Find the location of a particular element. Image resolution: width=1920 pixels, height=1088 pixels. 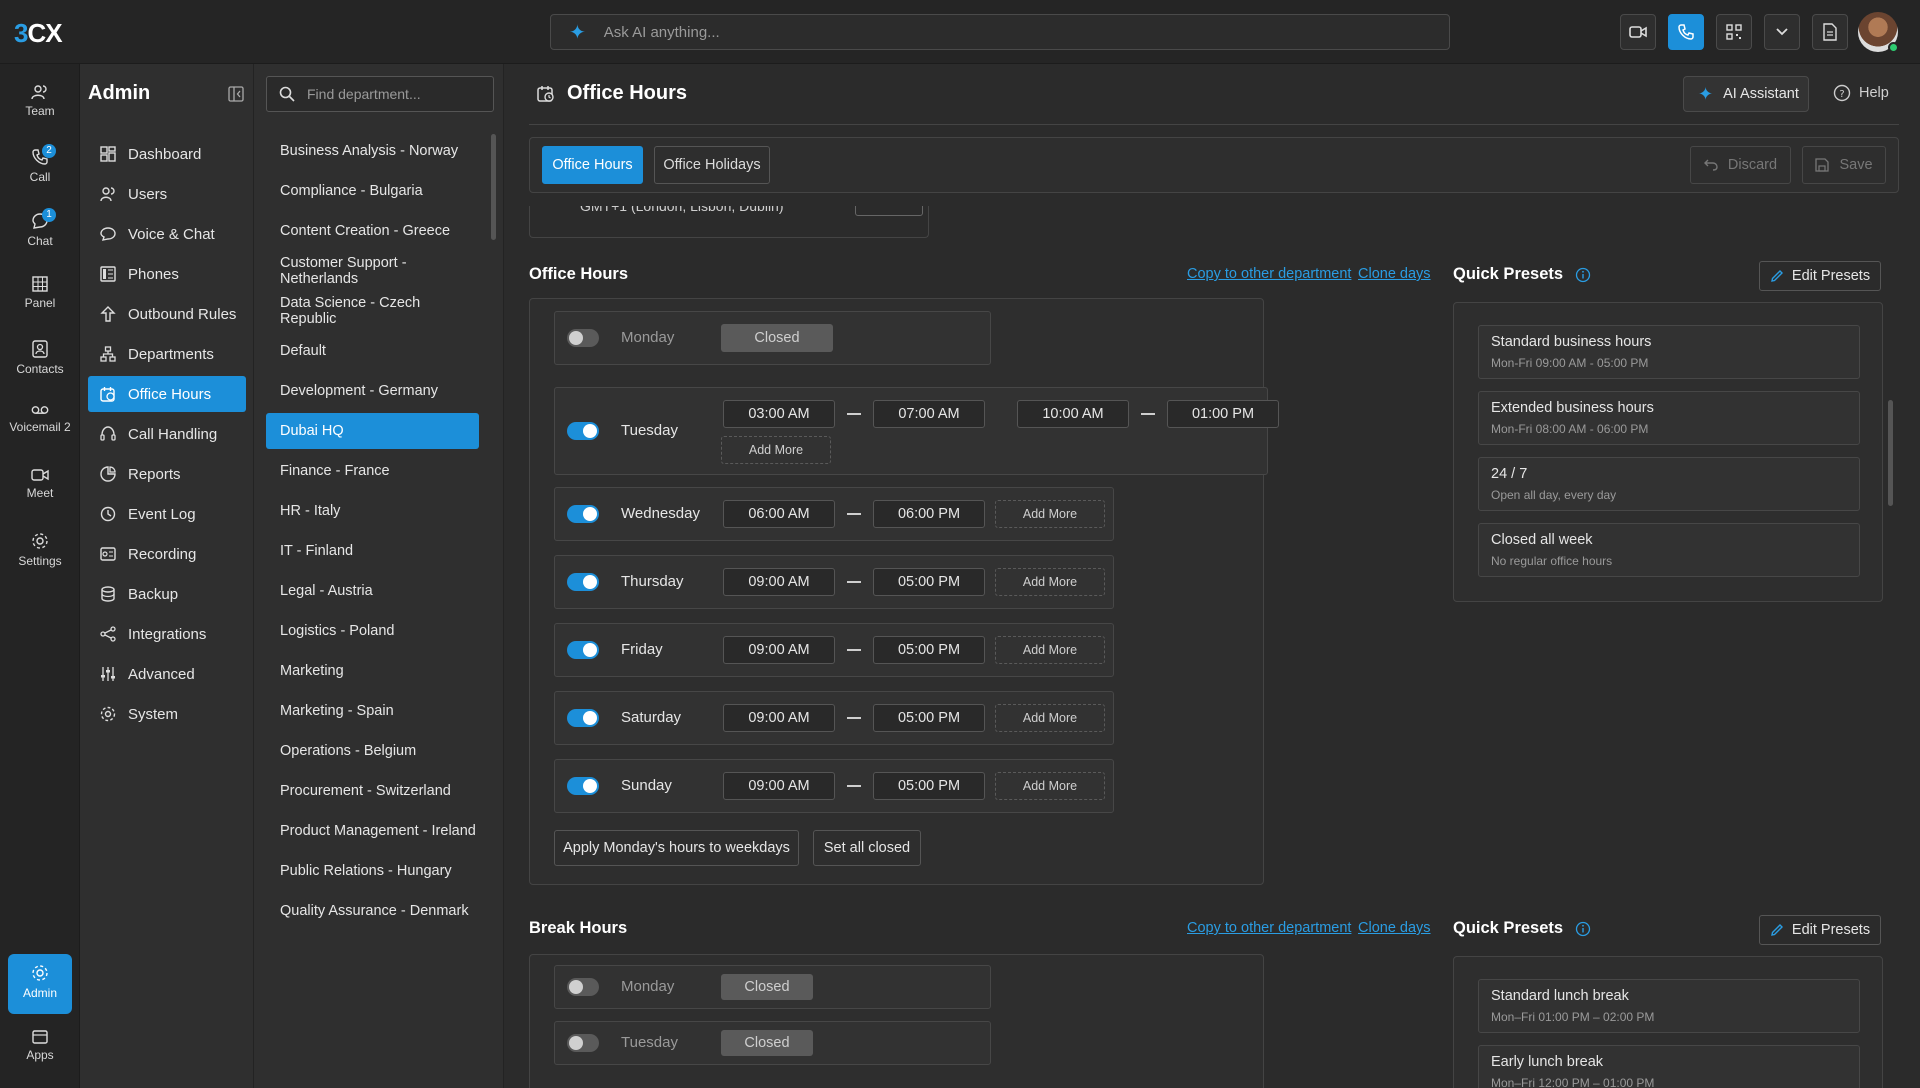

edit-presets-button: Edit Presets is located at coordinates (1820, 276).